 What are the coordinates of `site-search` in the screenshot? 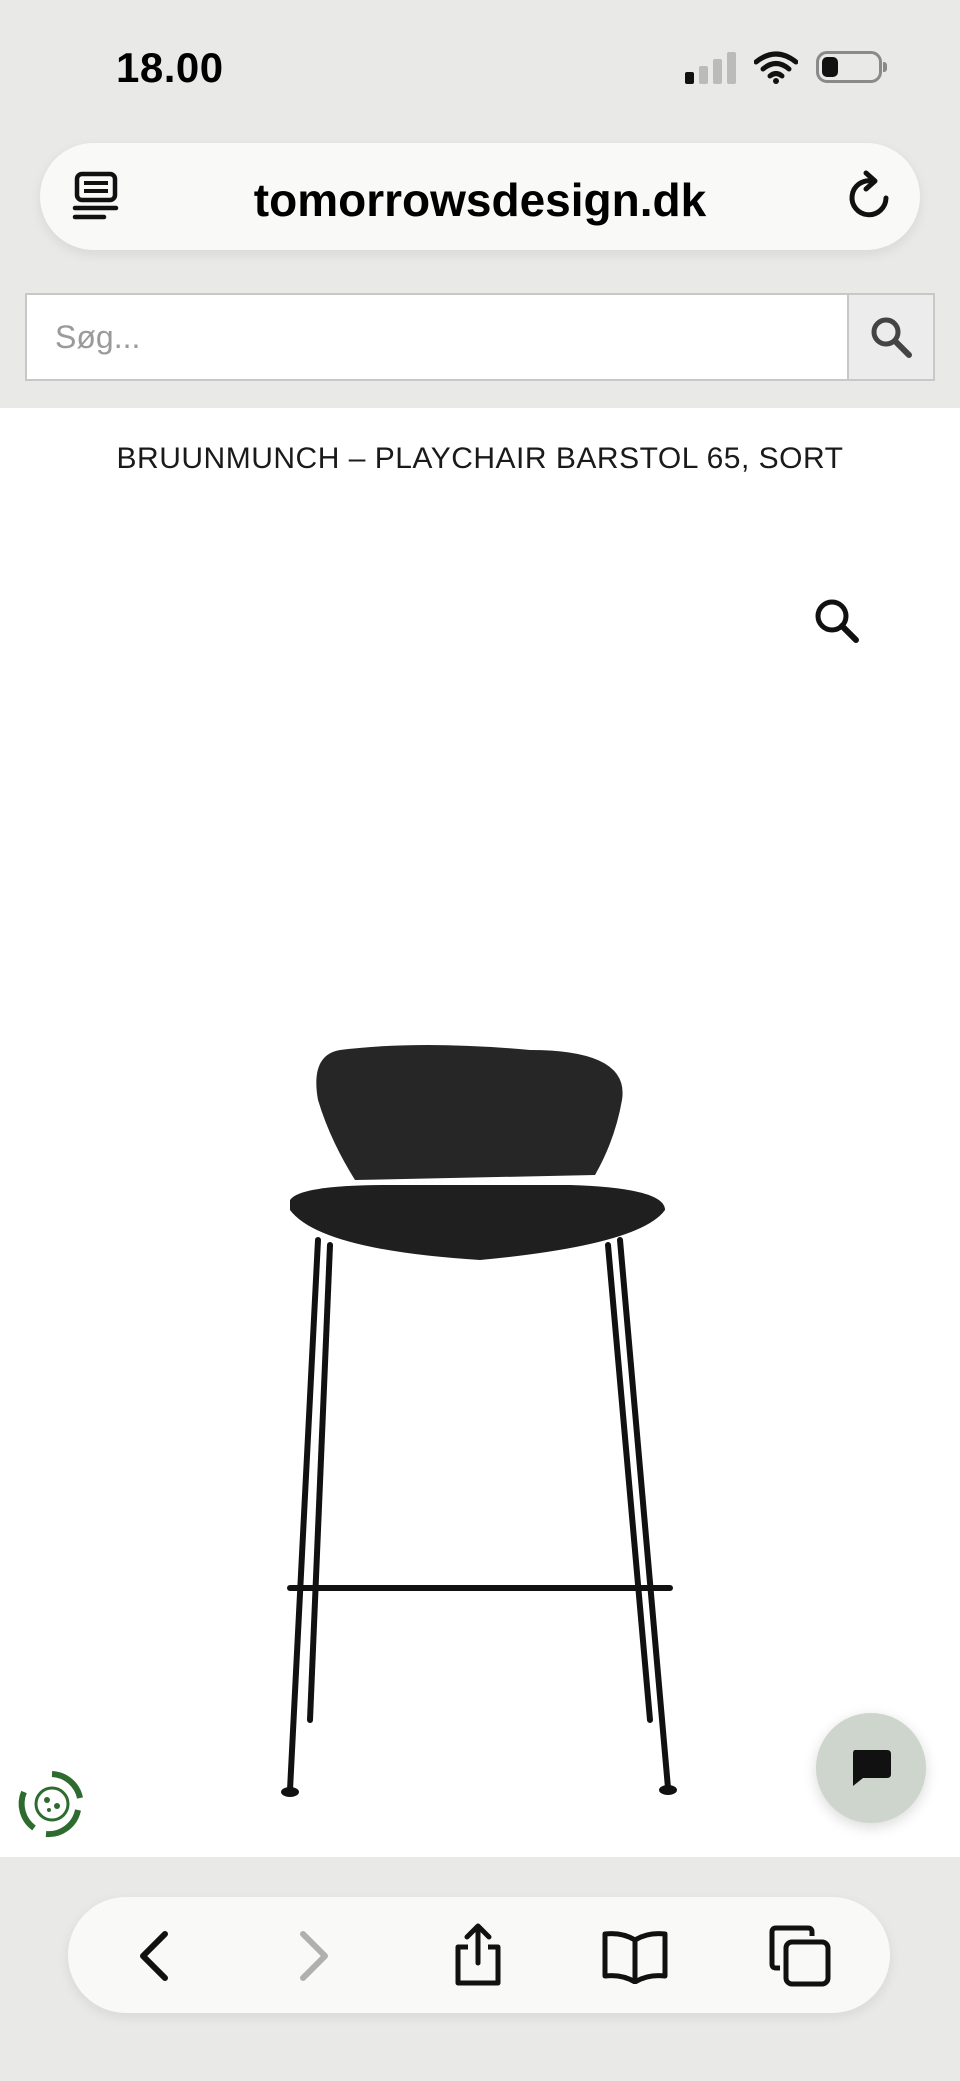 It's located at (480, 337).